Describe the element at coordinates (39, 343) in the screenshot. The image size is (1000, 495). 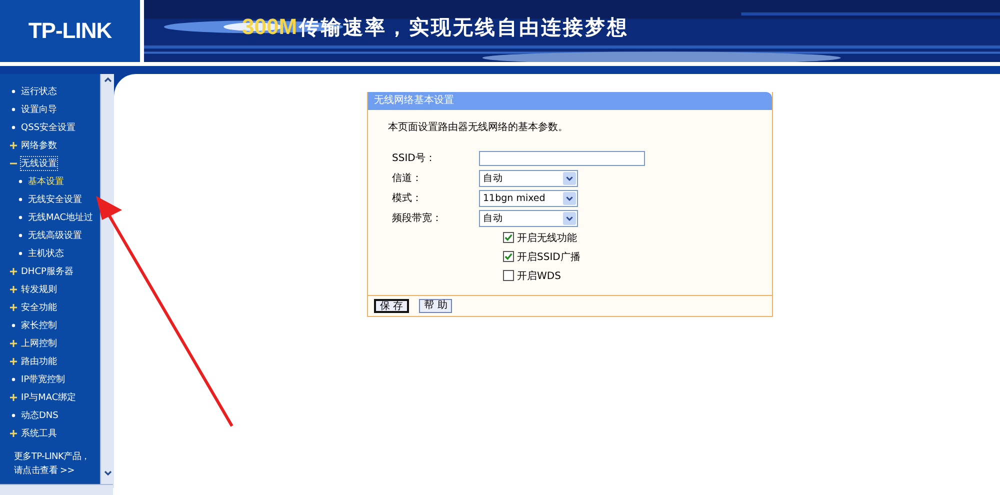
I see `menu-item: 上网控制` at that location.